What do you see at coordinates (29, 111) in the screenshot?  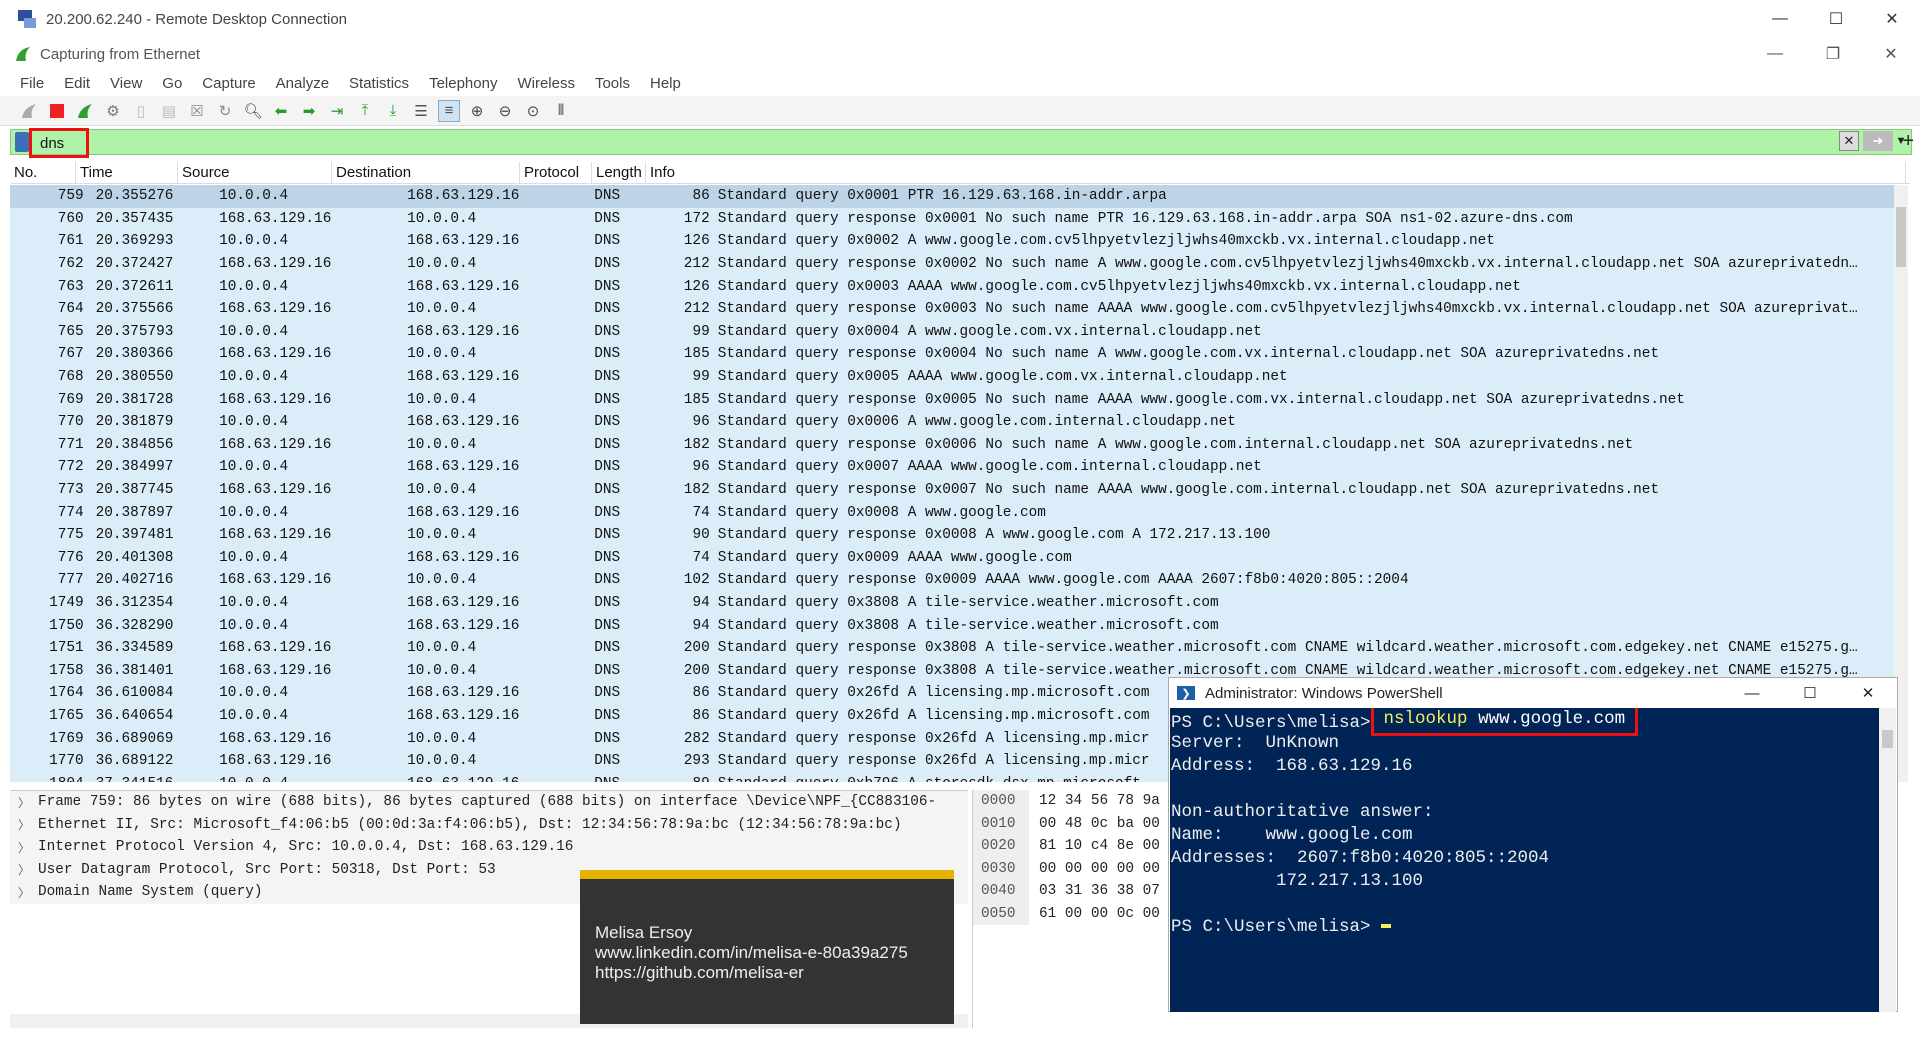 I see `start-capture-fin-icon` at bounding box center [29, 111].